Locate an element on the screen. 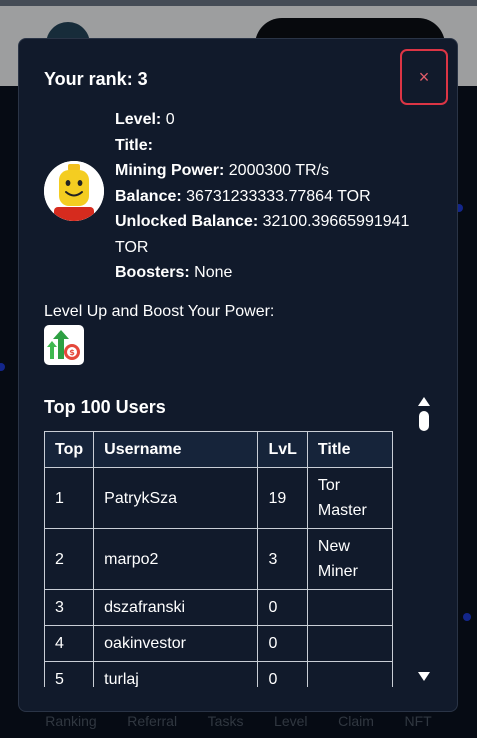 This screenshot has height=738, width=477. column-header-lvl: LvL is located at coordinates (282, 449).